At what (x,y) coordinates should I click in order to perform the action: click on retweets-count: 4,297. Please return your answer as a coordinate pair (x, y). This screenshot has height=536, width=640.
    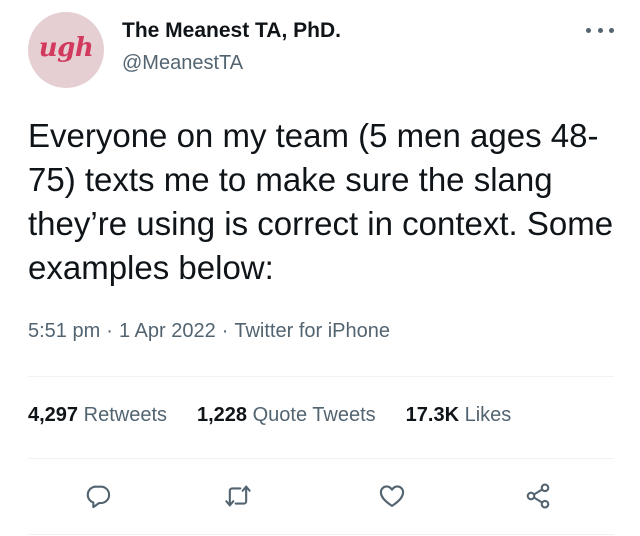
    Looking at the image, I should click on (53, 415).